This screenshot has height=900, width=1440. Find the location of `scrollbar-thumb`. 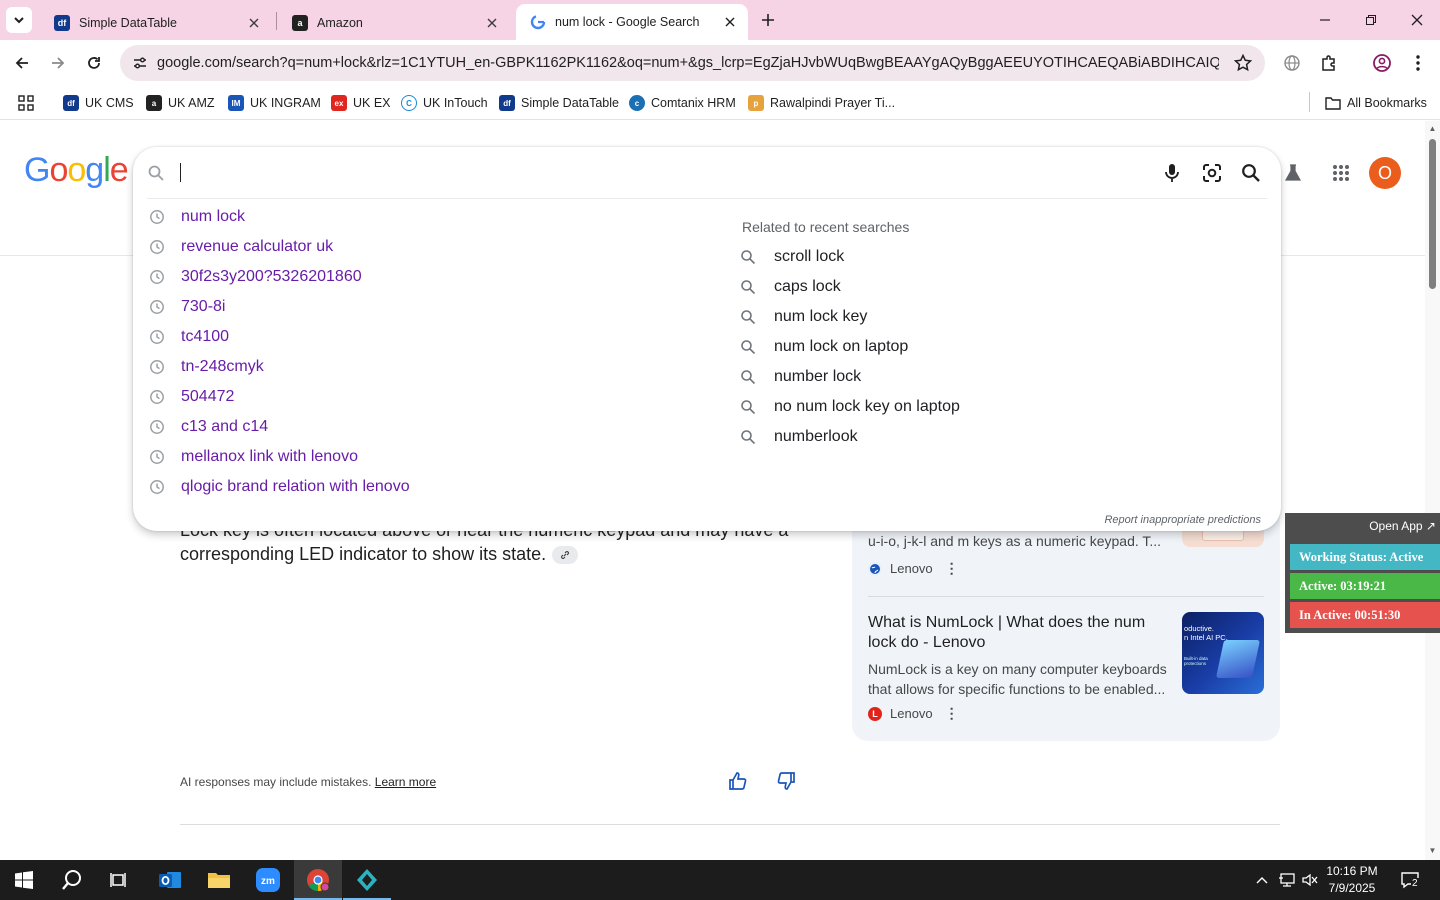

scrollbar-thumb is located at coordinates (1432, 214).